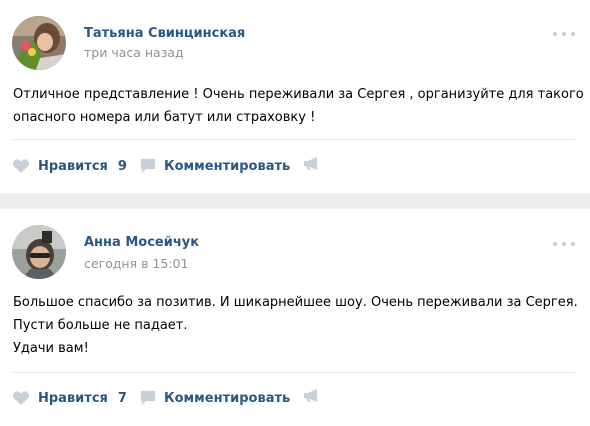 Image resolution: width=590 pixels, height=426 pixels. I want to click on like-count: 9, so click(122, 166).